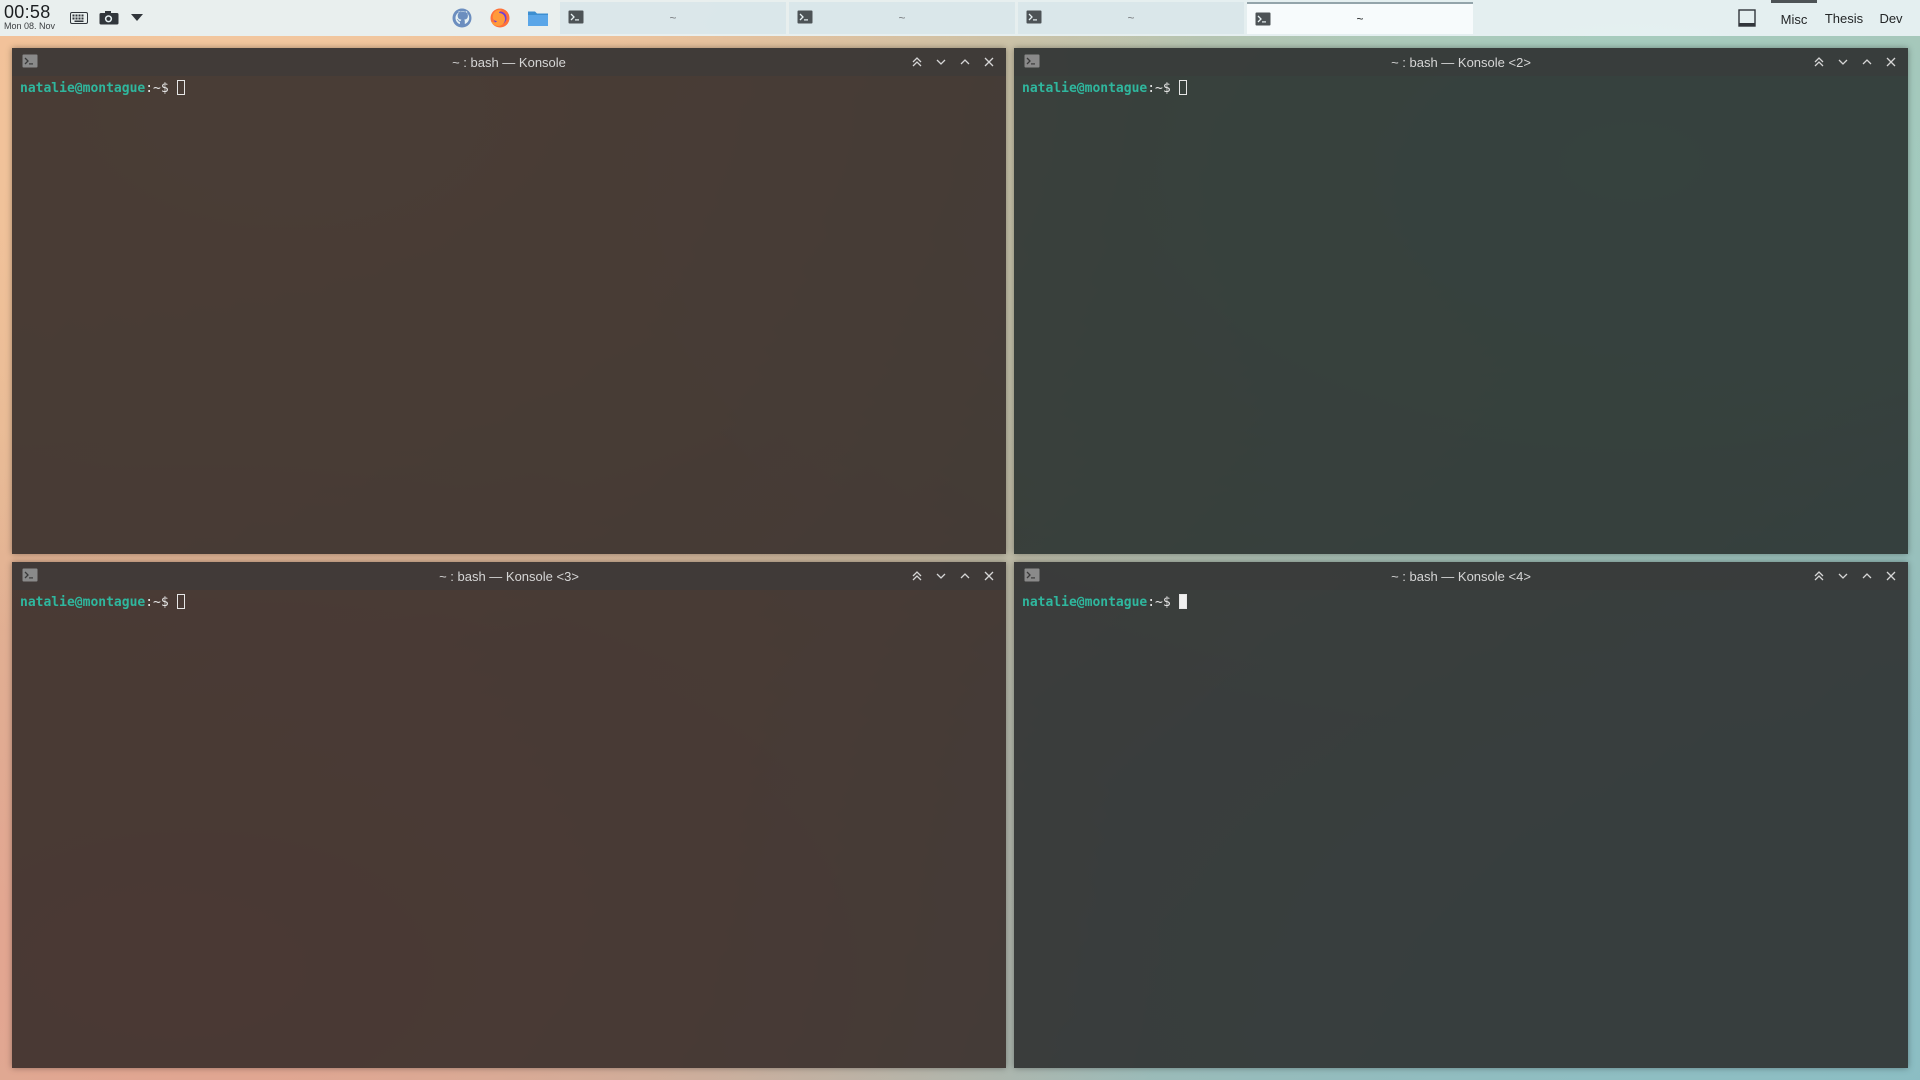  I want to click on show-desktop-icon, so click(1747, 18).